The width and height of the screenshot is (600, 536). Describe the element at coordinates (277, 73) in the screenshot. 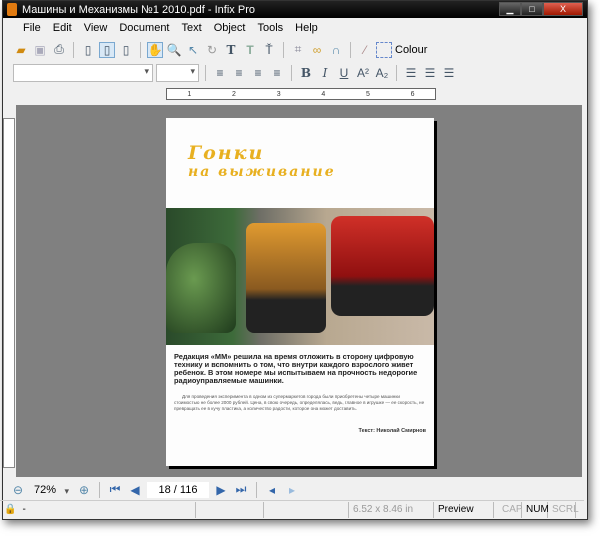

I see `justify-icon: ≡` at that location.